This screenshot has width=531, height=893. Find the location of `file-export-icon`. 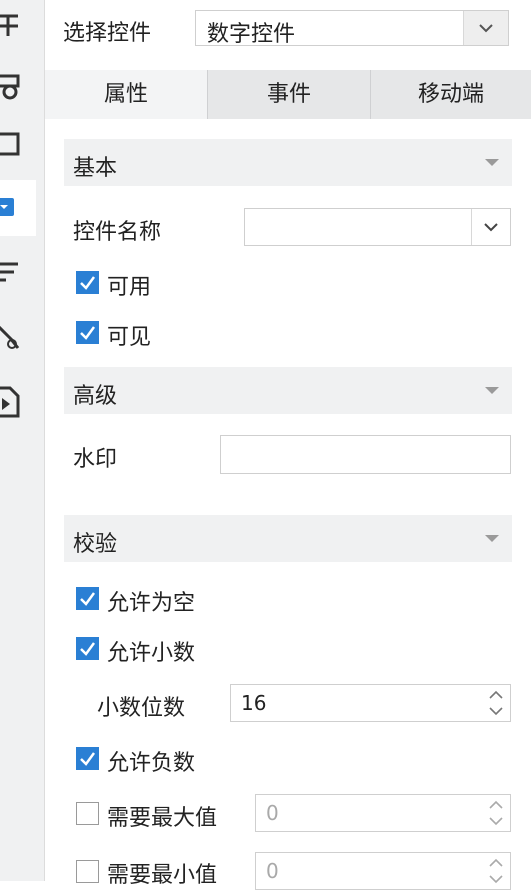

file-export-icon is located at coordinates (18, 400).